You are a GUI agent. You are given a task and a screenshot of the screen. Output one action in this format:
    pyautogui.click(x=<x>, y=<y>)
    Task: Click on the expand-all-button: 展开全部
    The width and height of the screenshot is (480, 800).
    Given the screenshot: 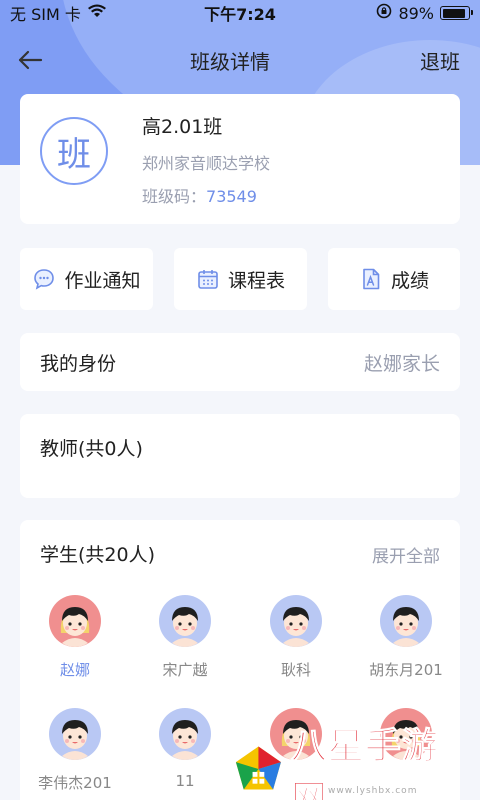 What is the action you would take?
    pyautogui.click(x=406, y=554)
    